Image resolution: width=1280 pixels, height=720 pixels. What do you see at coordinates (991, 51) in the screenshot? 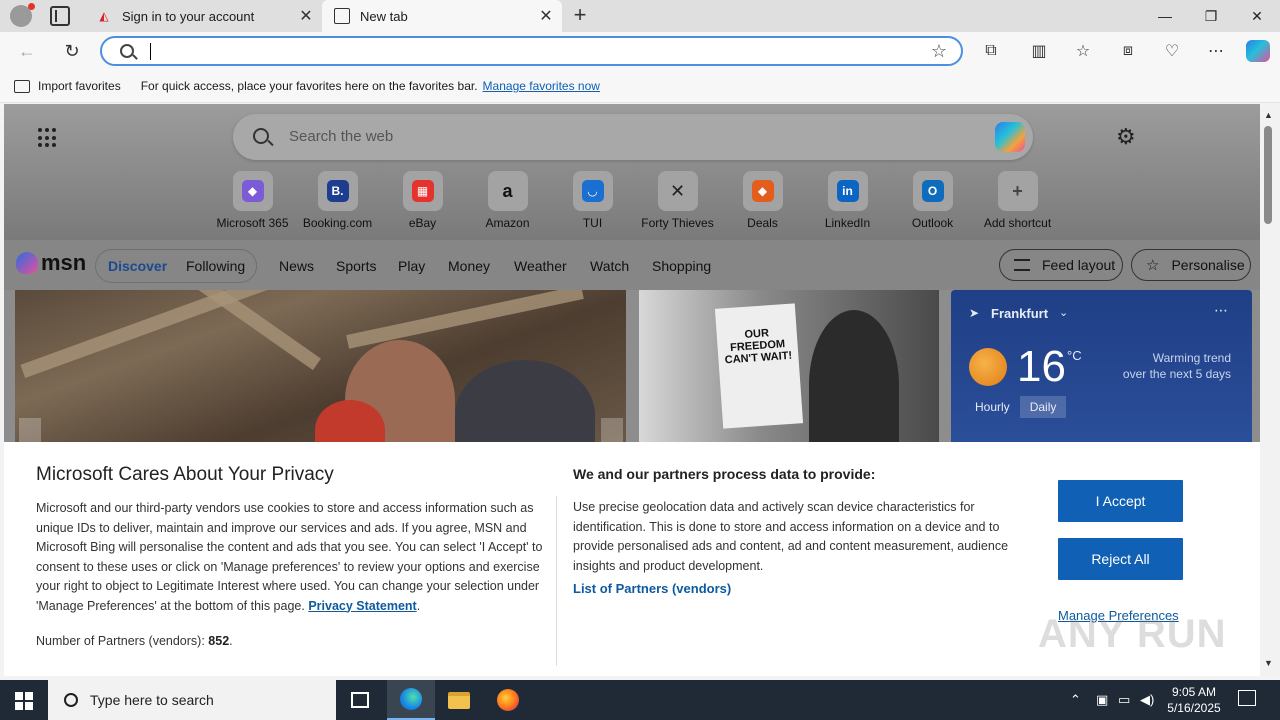
I see `extensions-icon: ⧉` at bounding box center [991, 51].